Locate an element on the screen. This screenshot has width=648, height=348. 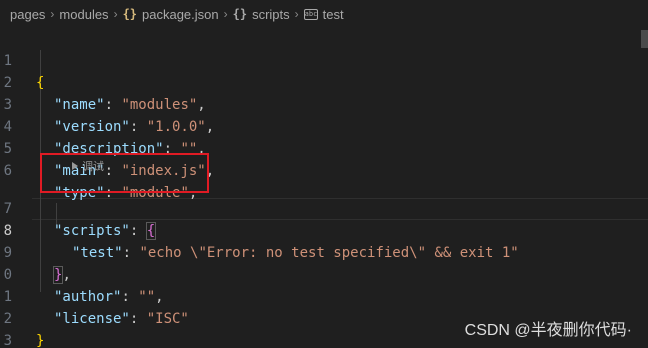
string-property-icon: abc is located at coordinates (310, 14).